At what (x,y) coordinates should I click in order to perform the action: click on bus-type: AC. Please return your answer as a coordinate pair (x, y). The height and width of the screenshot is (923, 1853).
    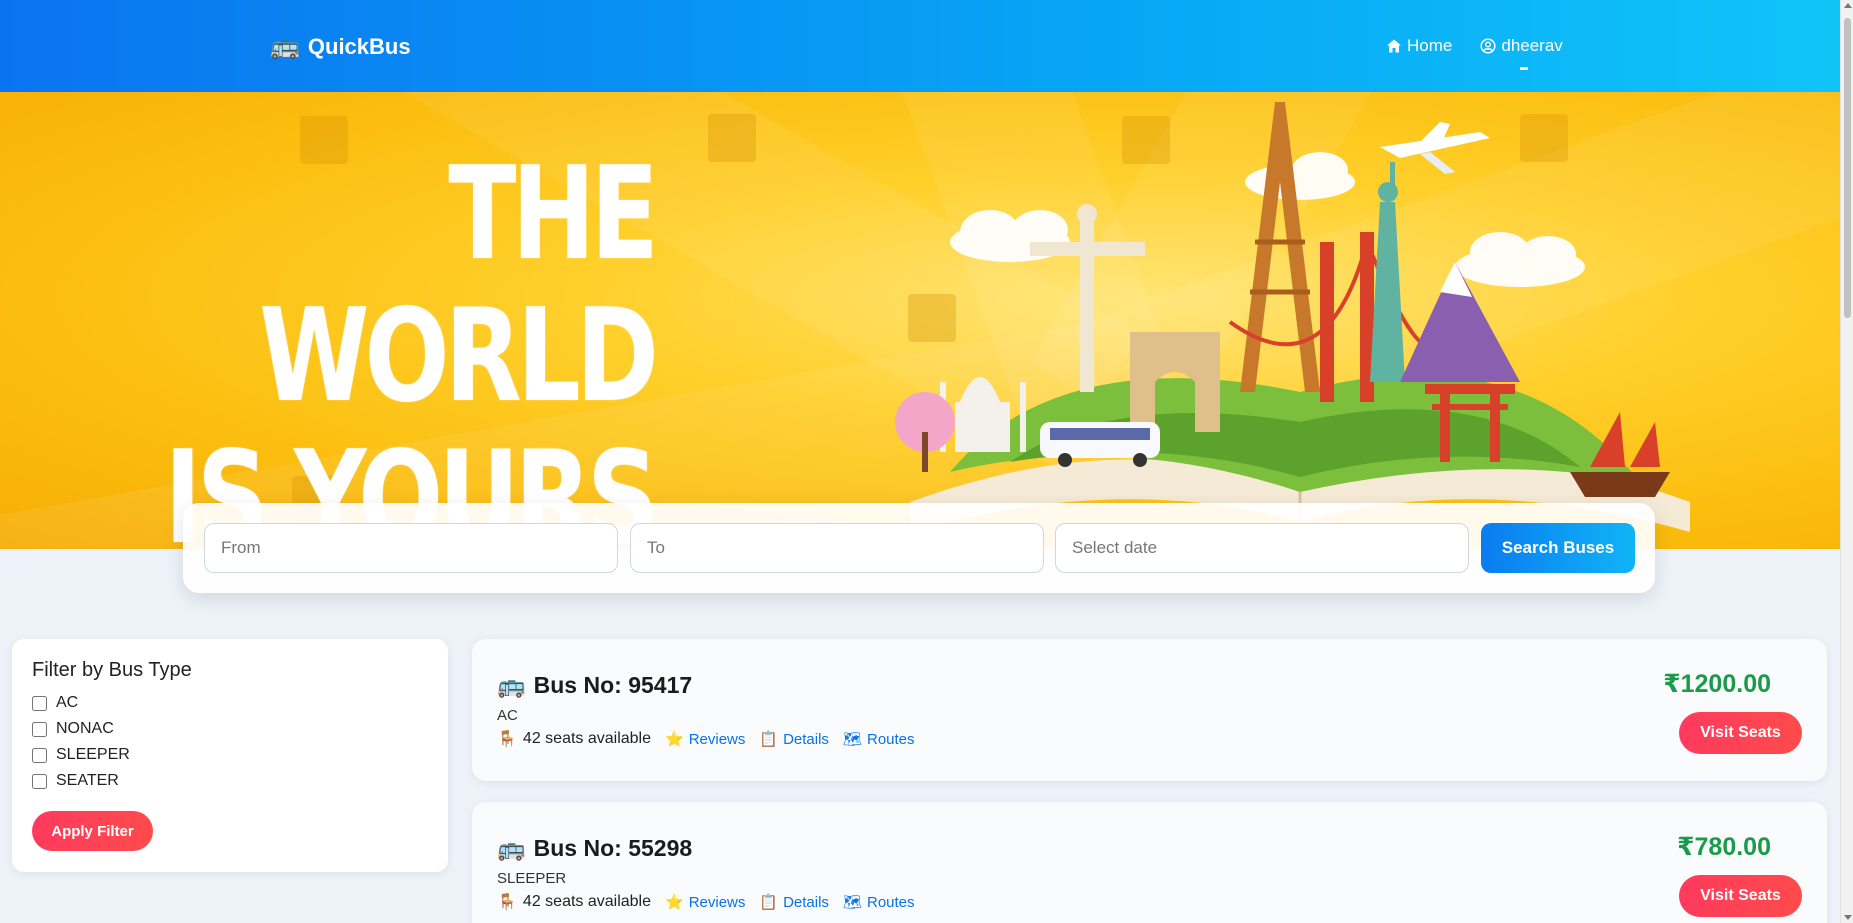
    Looking at the image, I should click on (507, 715).